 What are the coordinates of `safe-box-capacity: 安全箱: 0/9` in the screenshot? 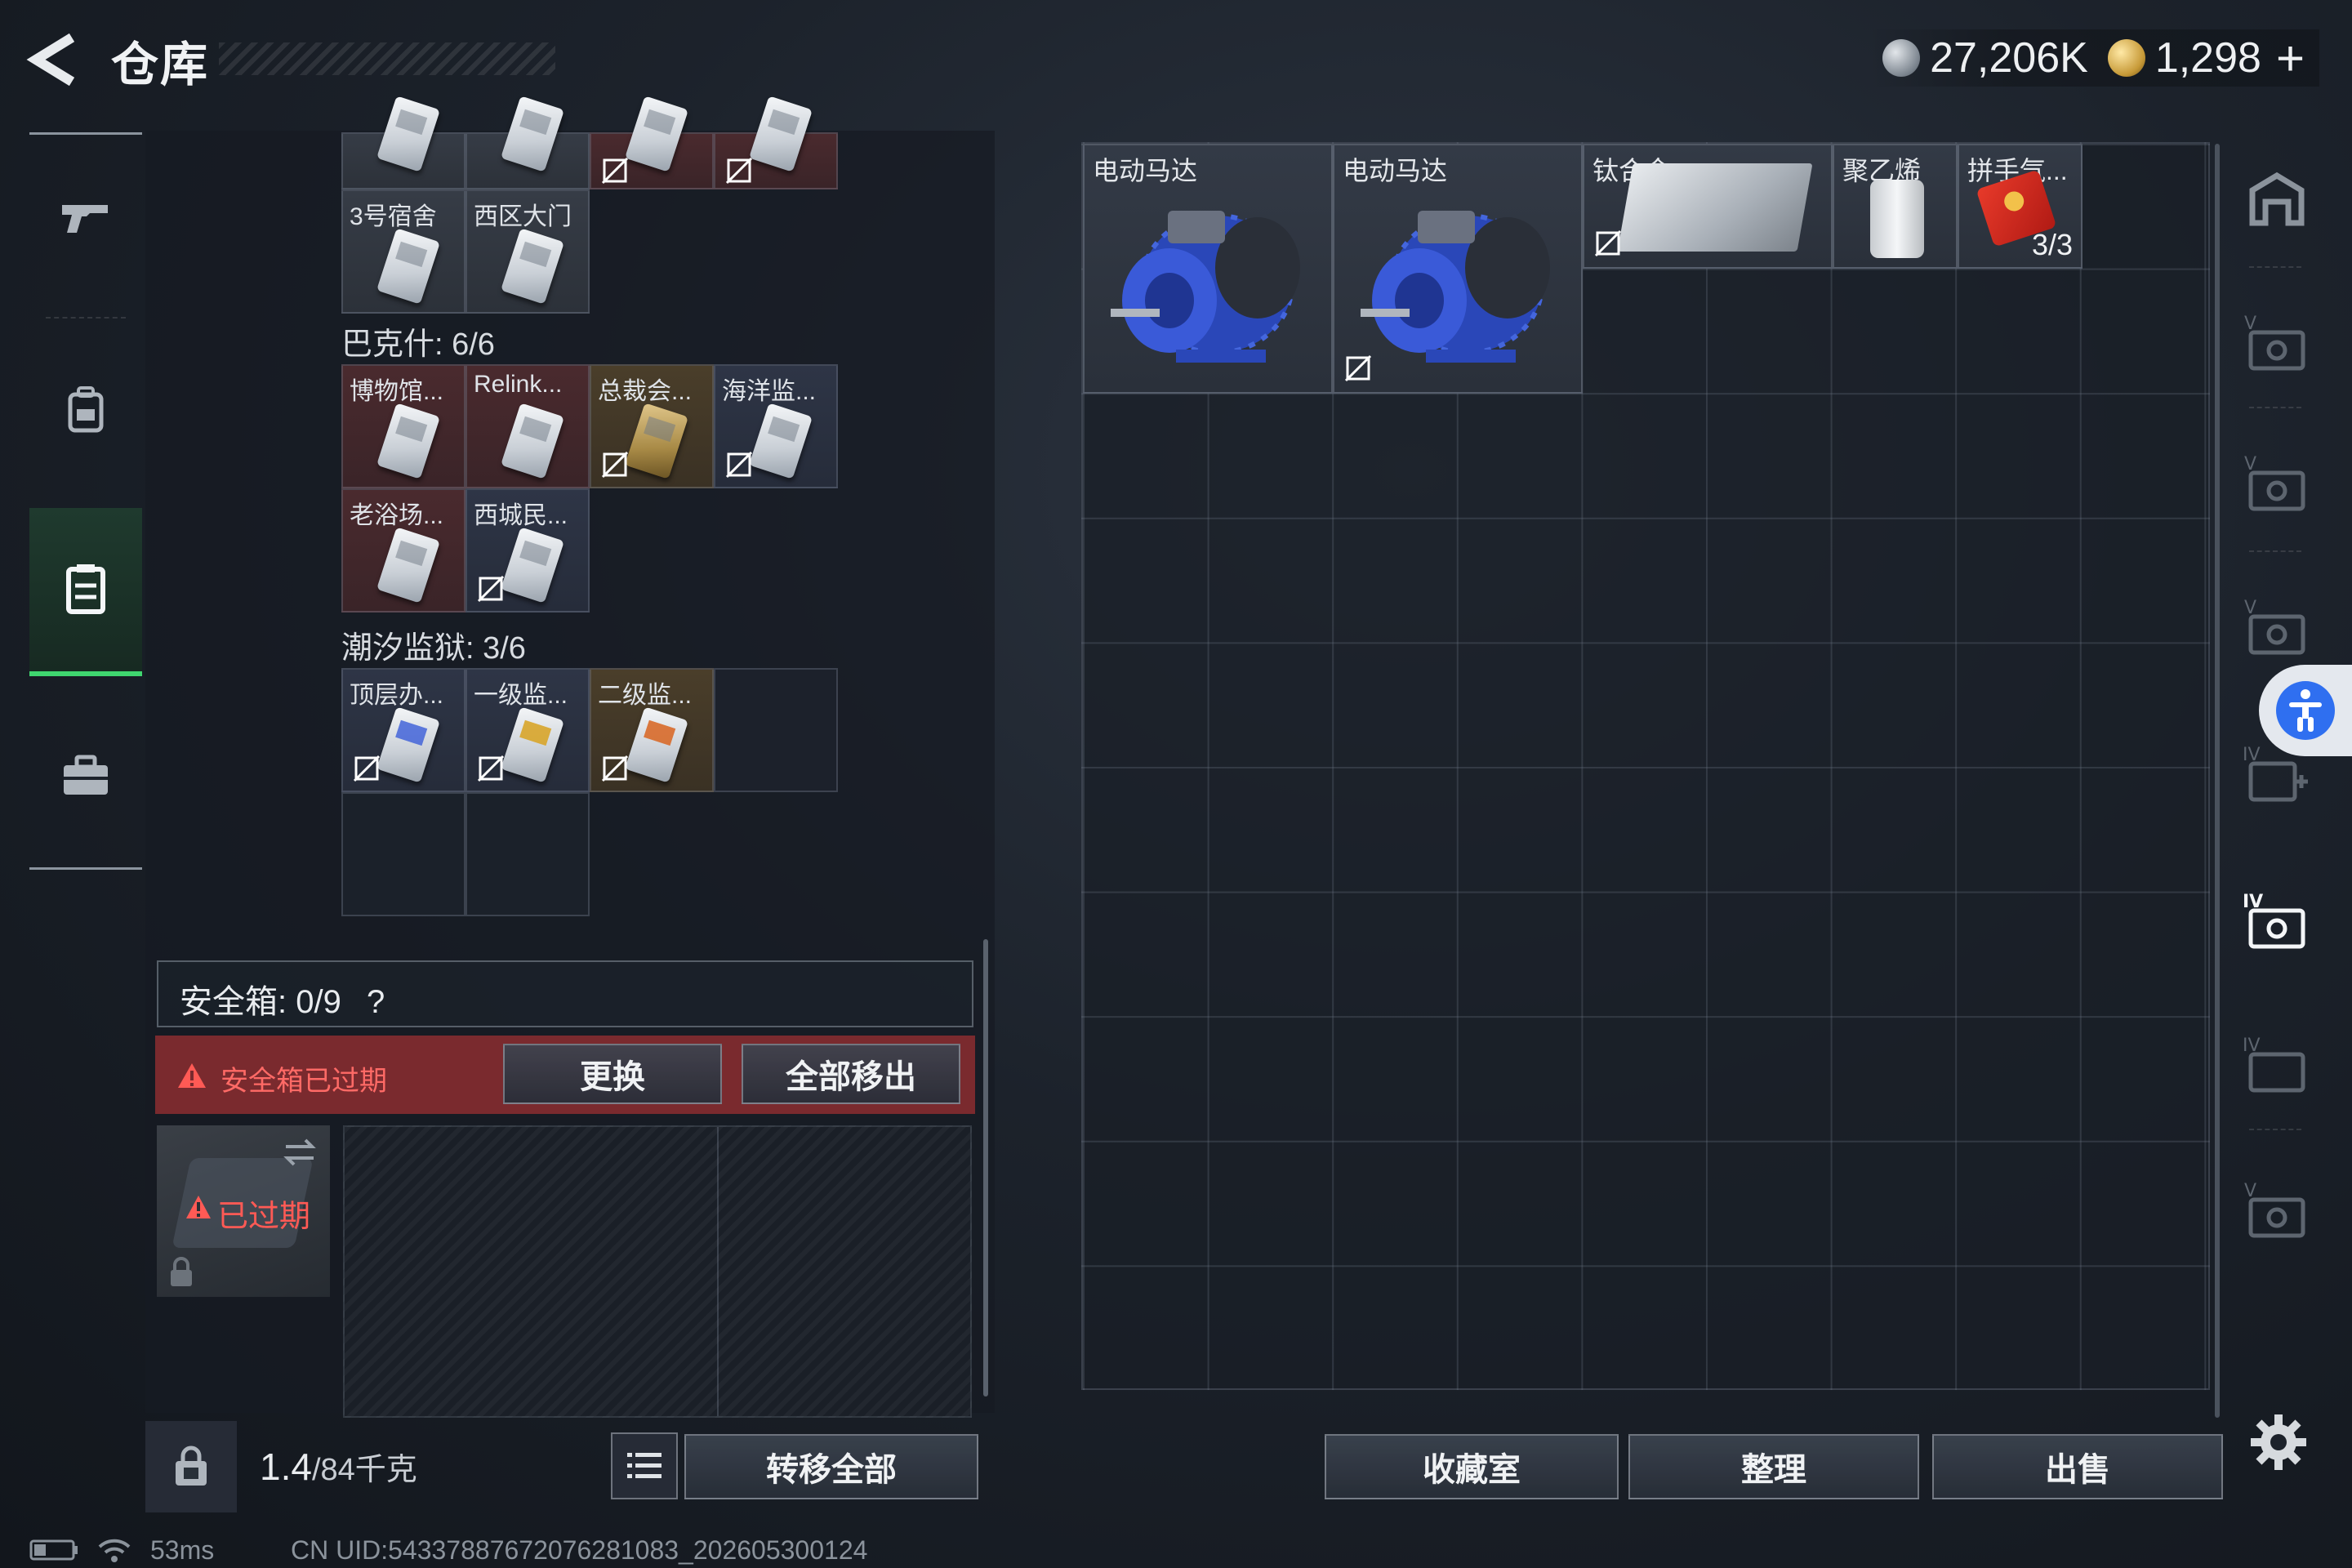 It's located at (260, 1002).